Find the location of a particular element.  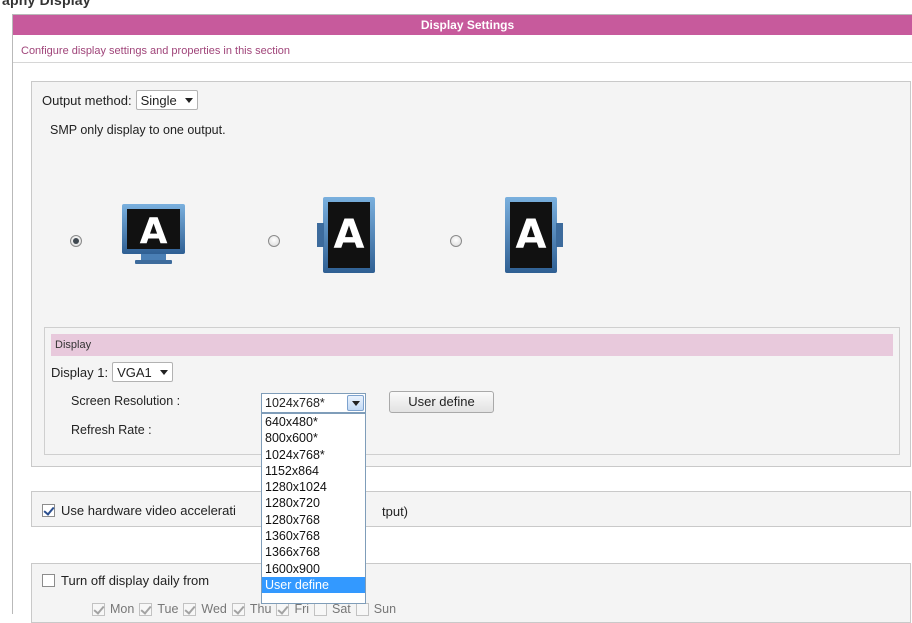

resolution-option-1280x768: 1280x768 is located at coordinates (313, 520).